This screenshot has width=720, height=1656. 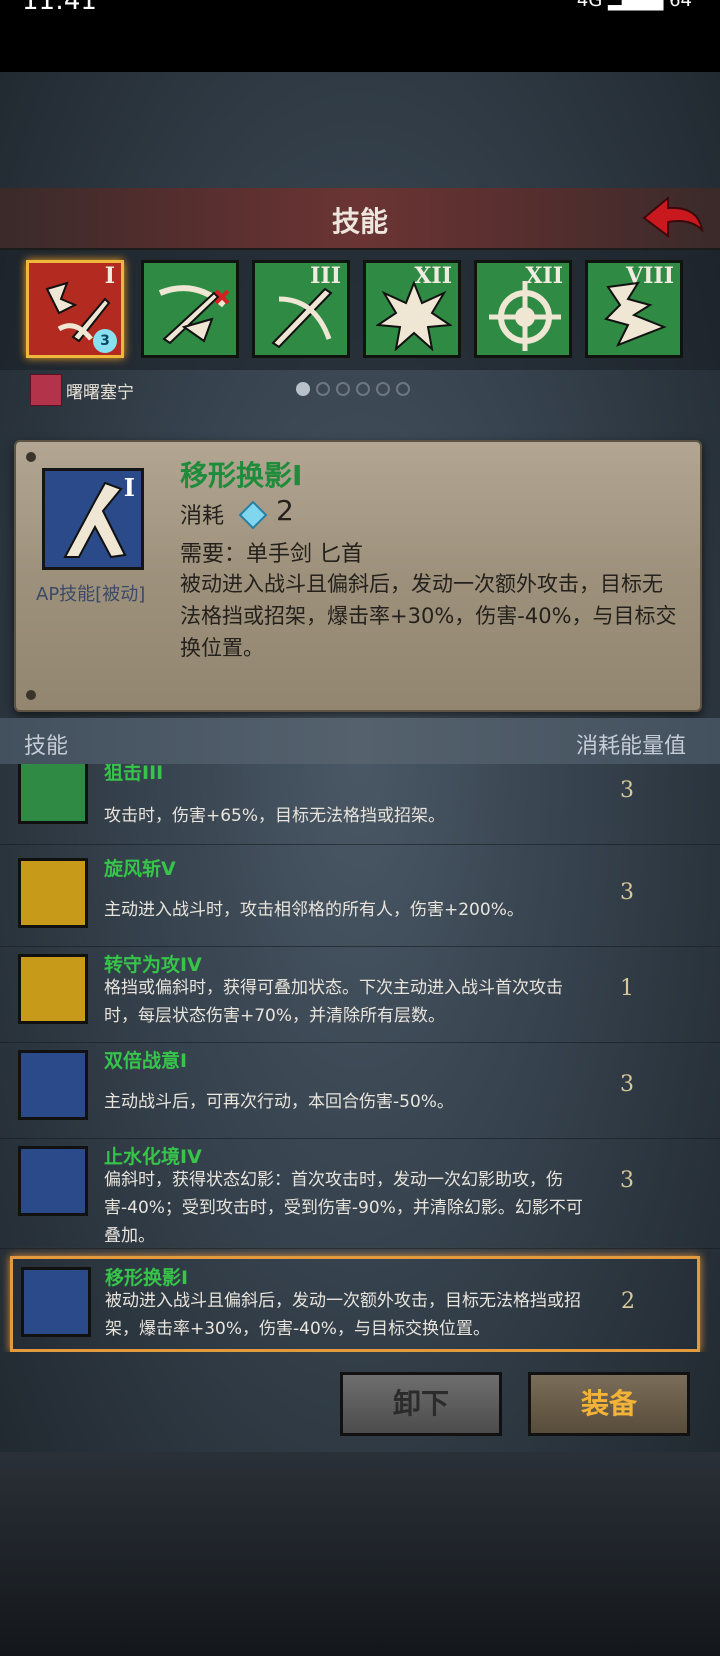 What do you see at coordinates (627, 988) in the screenshot?
I see `skill-cost: 1` at bounding box center [627, 988].